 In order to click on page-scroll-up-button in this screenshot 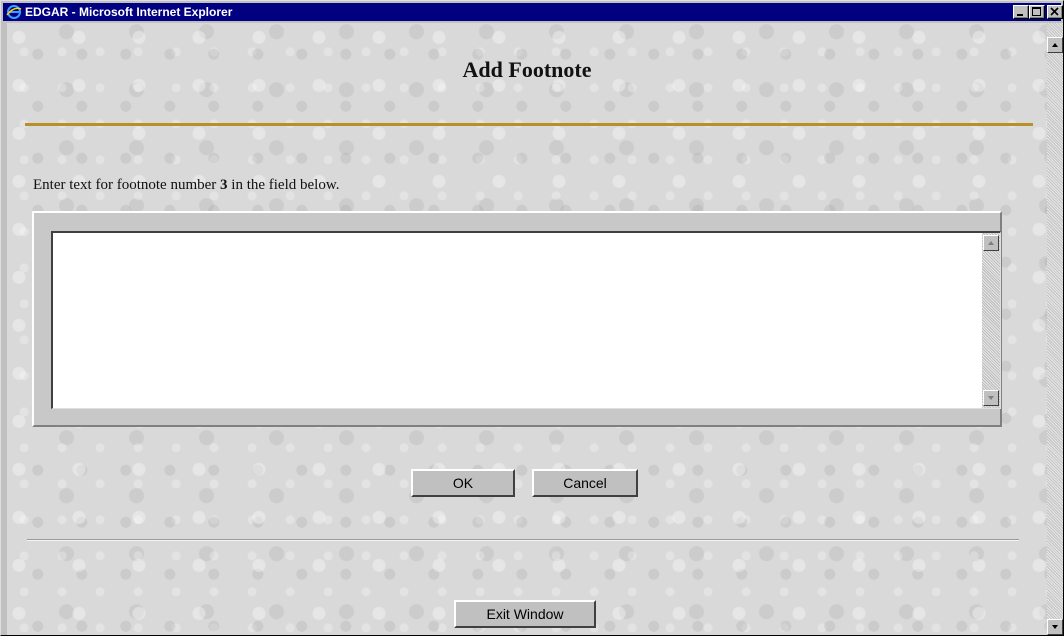, I will do `click(1055, 45)`.